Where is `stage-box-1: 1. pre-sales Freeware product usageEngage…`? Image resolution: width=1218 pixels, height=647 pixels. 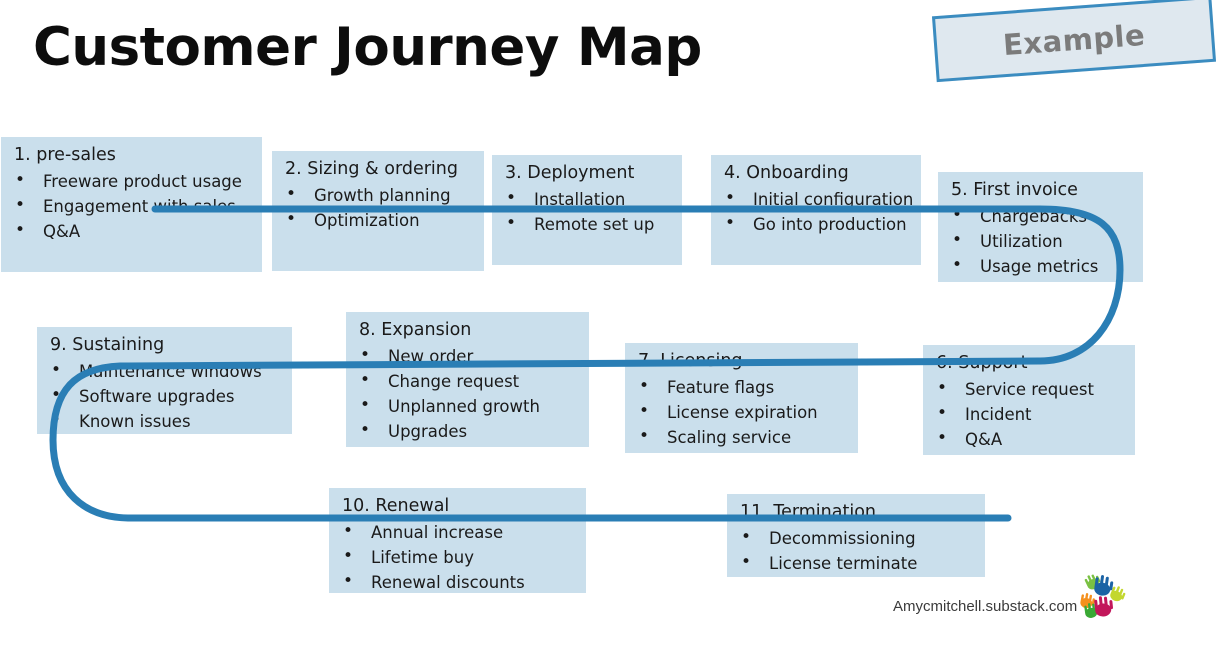 stage-box-1: 1. pre-sales Freeware product usageEngage… is located at coordinates (131, 204).